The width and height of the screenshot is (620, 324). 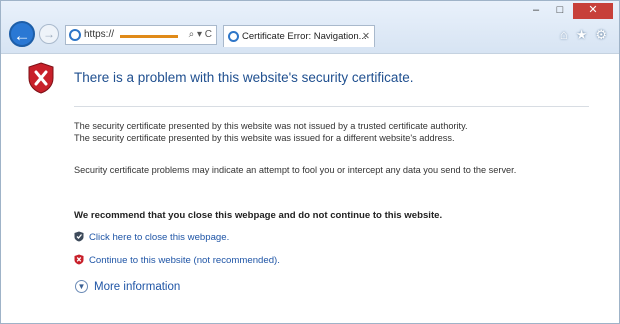 What do you see at coordinates (601, 35) in the screenshot?
I see `gear-icon: ⚙` at bounding box center [601, 35].